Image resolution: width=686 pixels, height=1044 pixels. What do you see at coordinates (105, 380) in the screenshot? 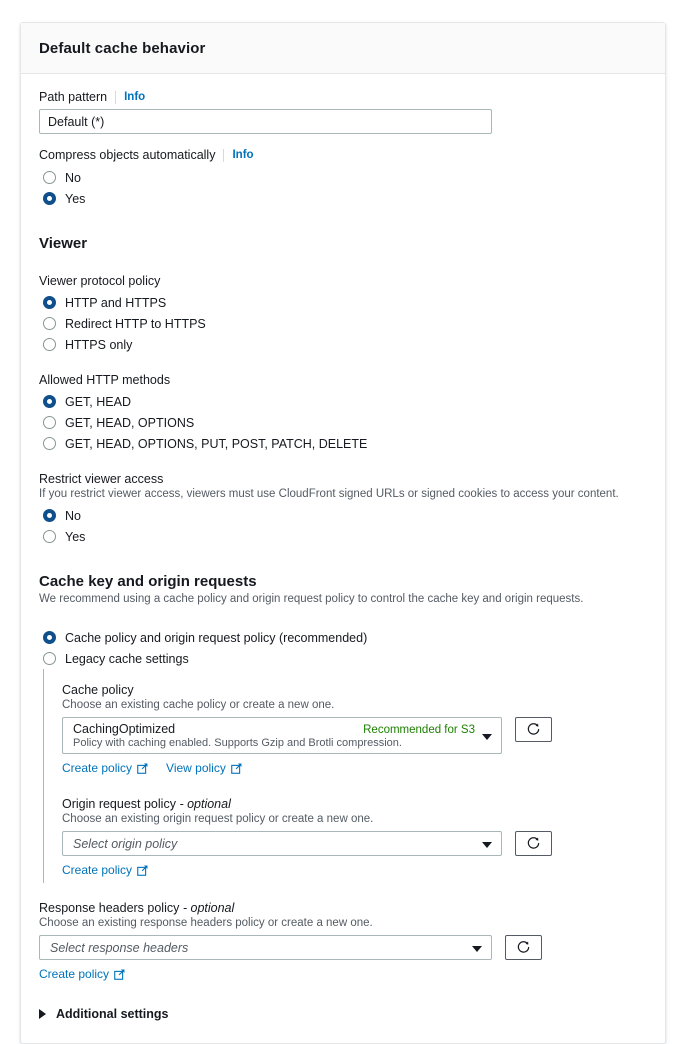
I see `allowed-http-methods-label: Allowed HTTP methods` at bounding box center [105, 380].